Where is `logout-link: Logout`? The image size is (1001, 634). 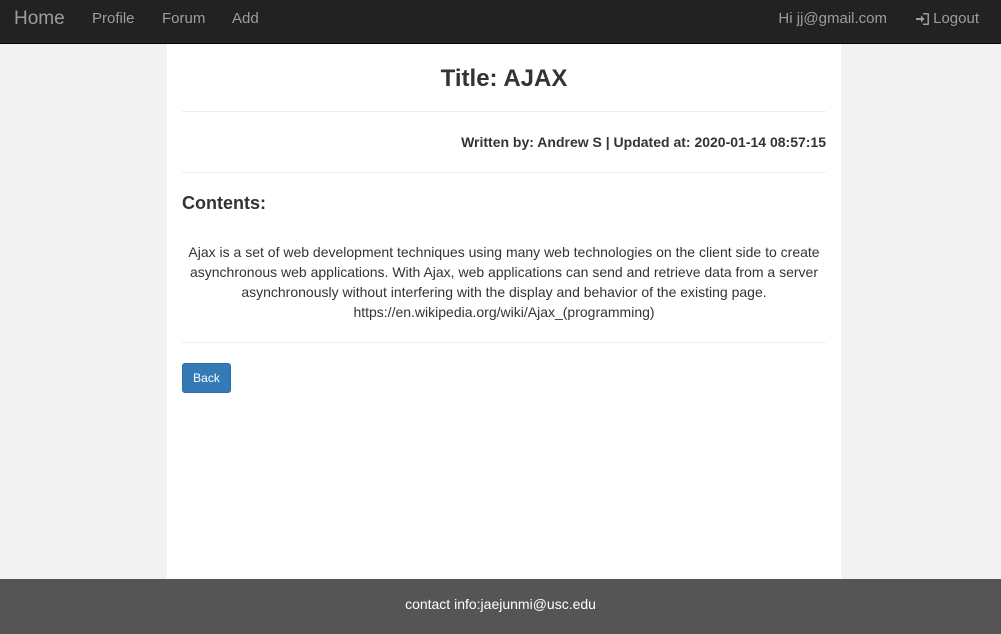
logout-link: Logout is located at coordinates (947, 19).